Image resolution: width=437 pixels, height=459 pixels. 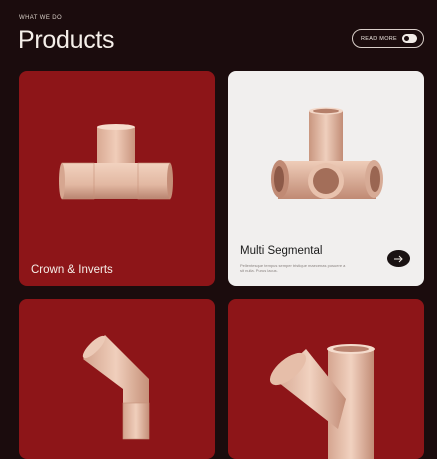 I want to click on page-title: Products, so click(x=66, y=40).